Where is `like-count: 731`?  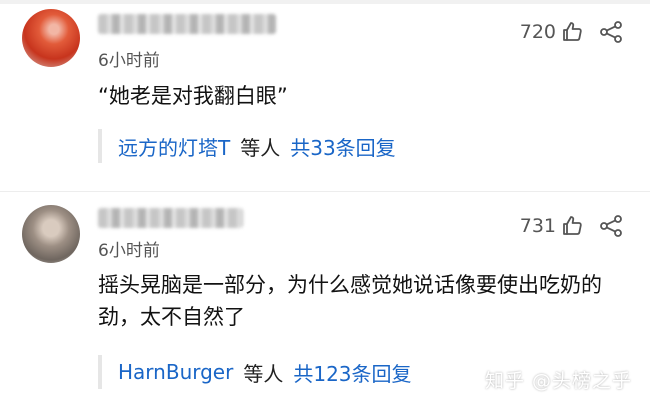 like-count: 731 is located at coordinates (537, 226).